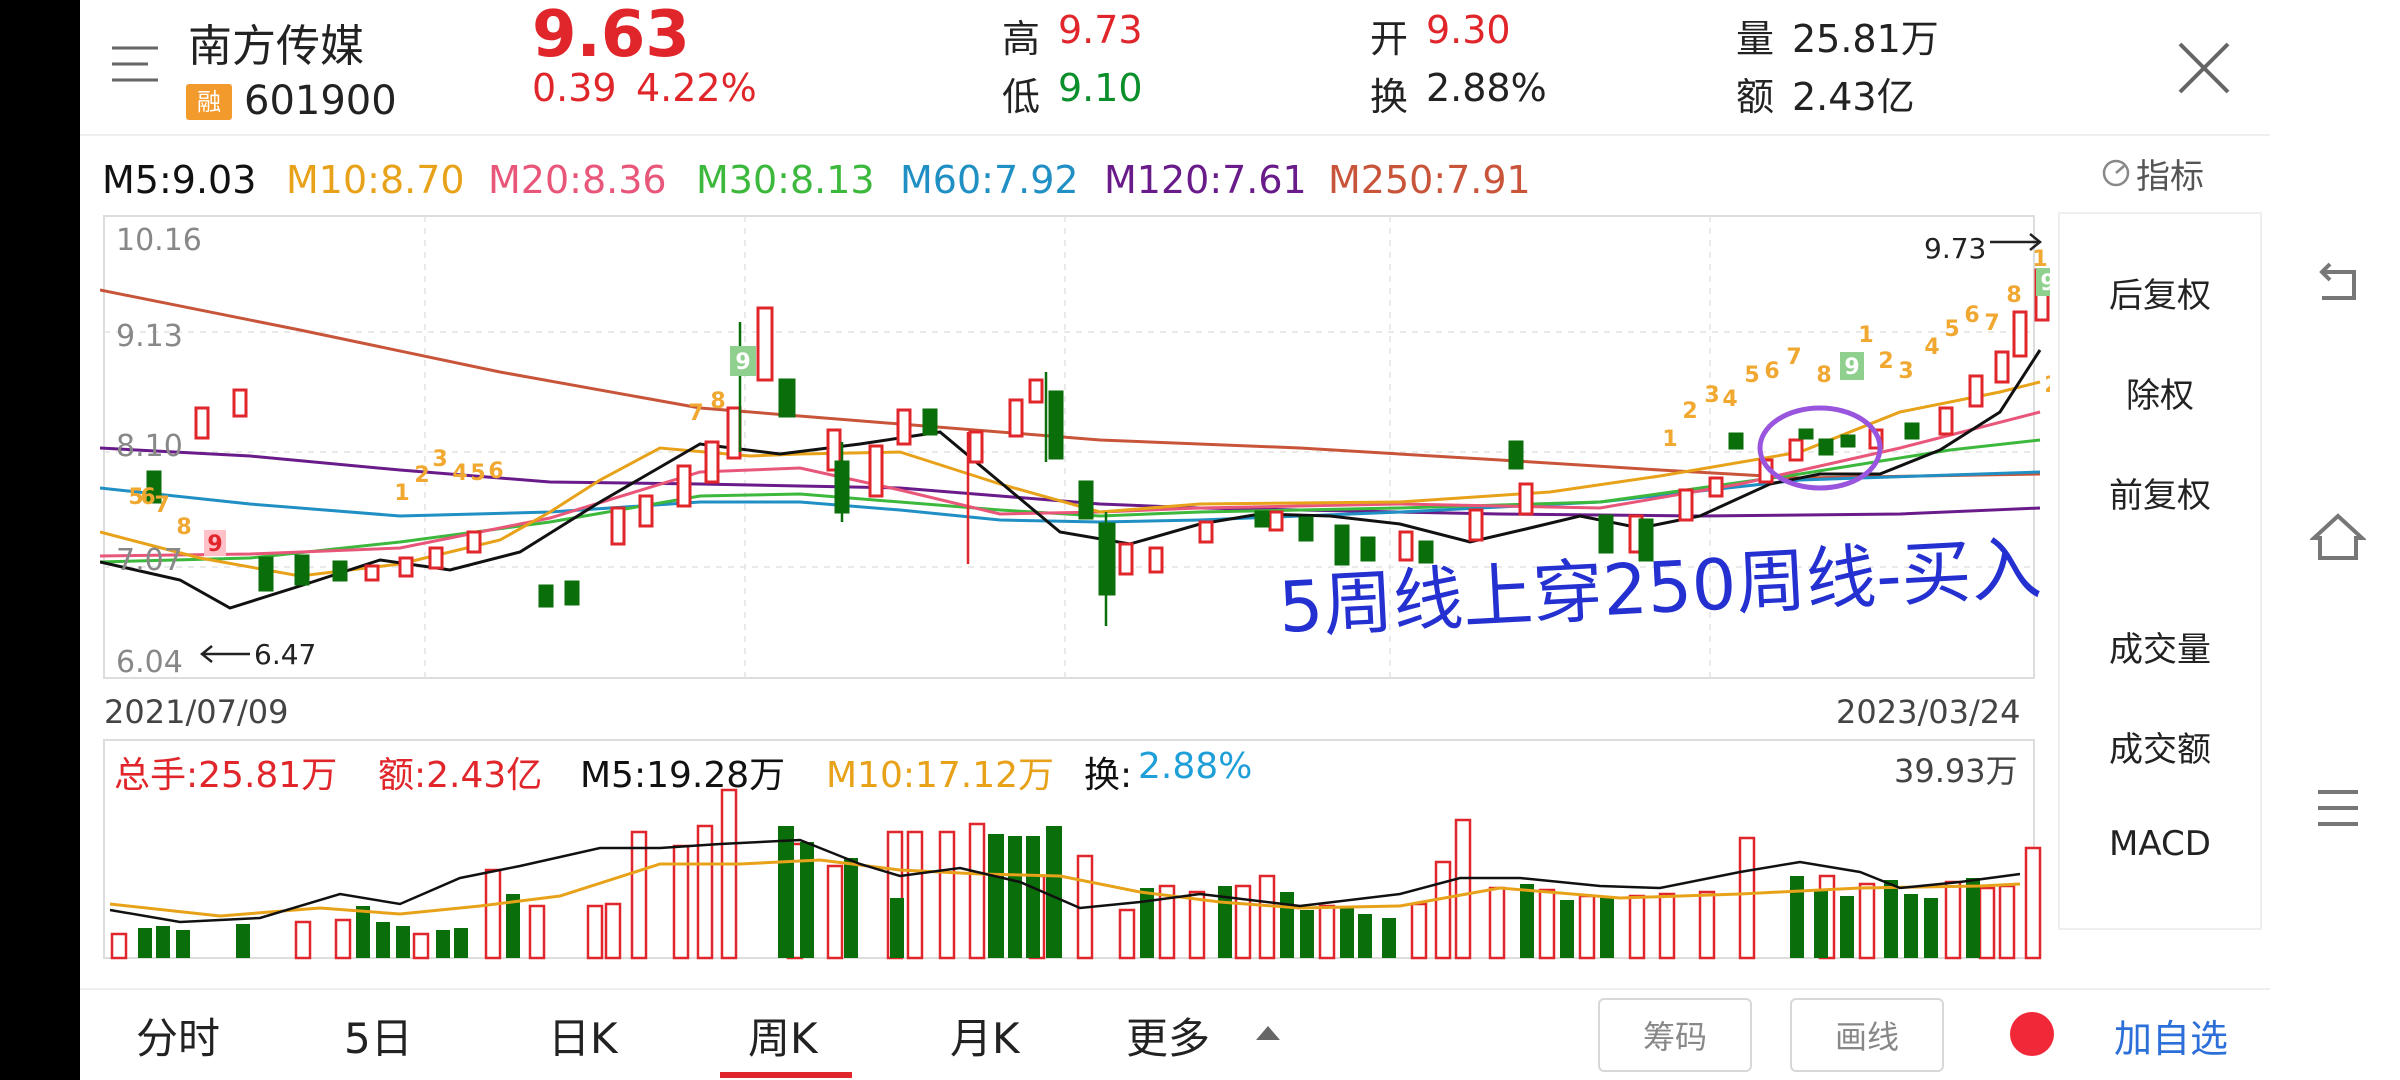 Image resolution: width=2400 pixels, height=1080 pixels. Describe the element at coordinates (1205, 180) in the screenshot. I see `ma120-label: M120:7.61` at that location.